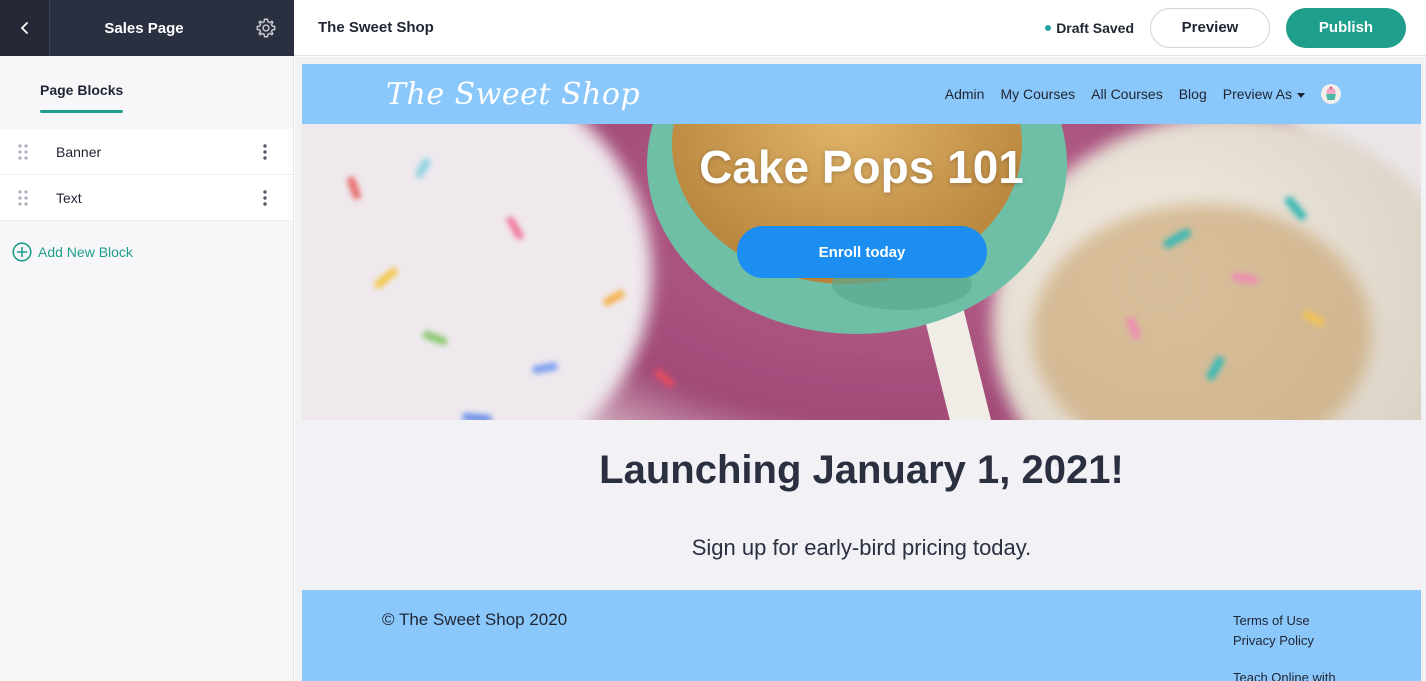  What do you see at coordinates (1273, 641) in the screenshot?
I see `footer-privacy-link: Privacy Policy` at bounding box center [1273, 641].